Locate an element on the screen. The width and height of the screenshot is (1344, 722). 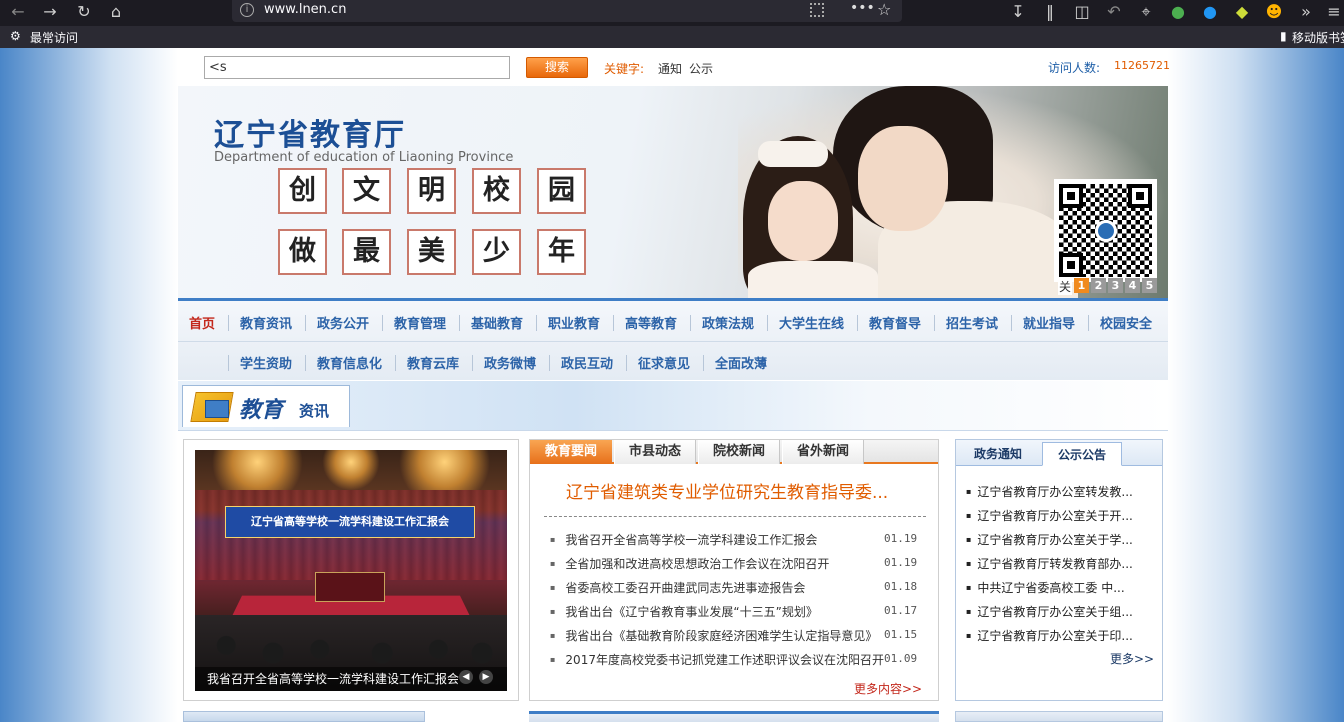
qr-code-icon is located at coordinates (817, 10).